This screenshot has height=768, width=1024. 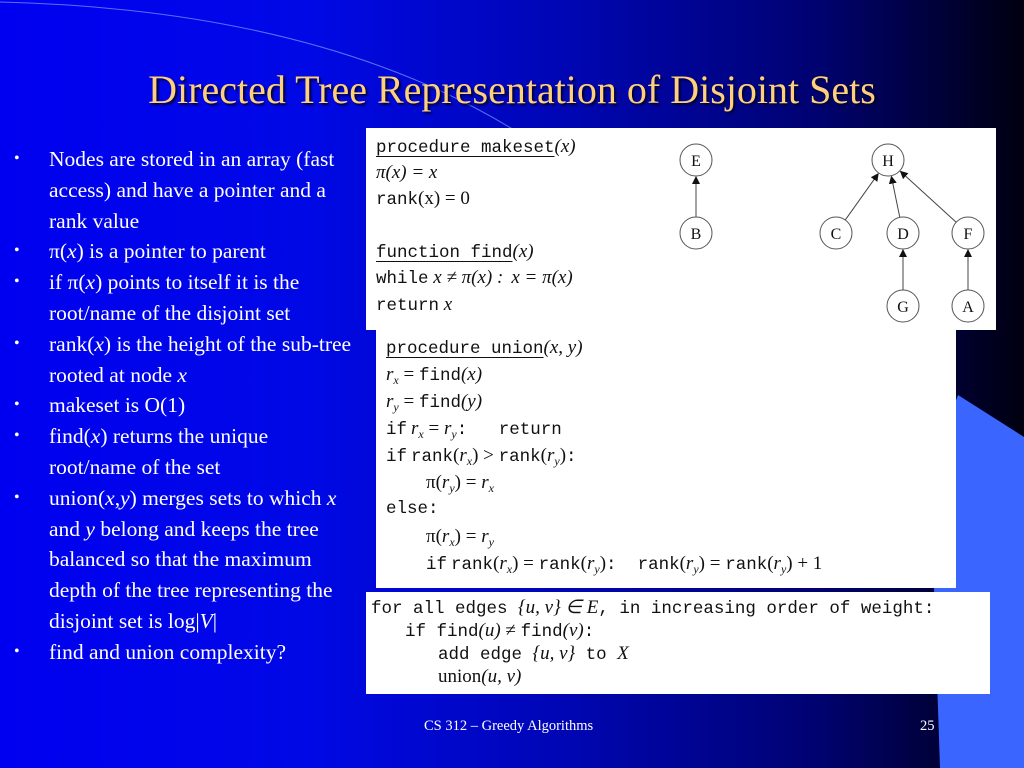 What do you see at coordinates (182, 652) in the screenshot?
I see `bullet-item: • find and union complexity?` at bounding box center [182, 652].